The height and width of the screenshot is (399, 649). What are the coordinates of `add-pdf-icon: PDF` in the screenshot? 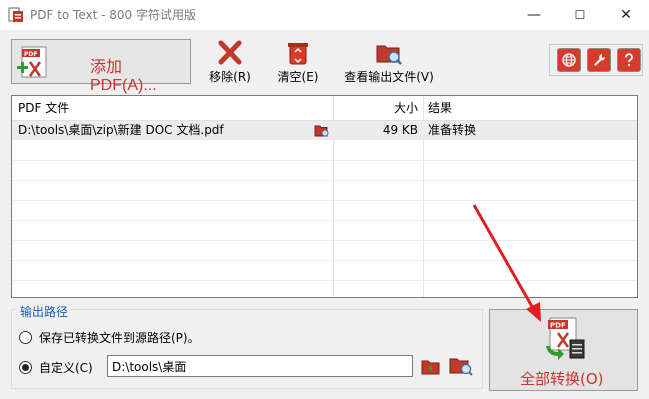 It's located at (32, 62).